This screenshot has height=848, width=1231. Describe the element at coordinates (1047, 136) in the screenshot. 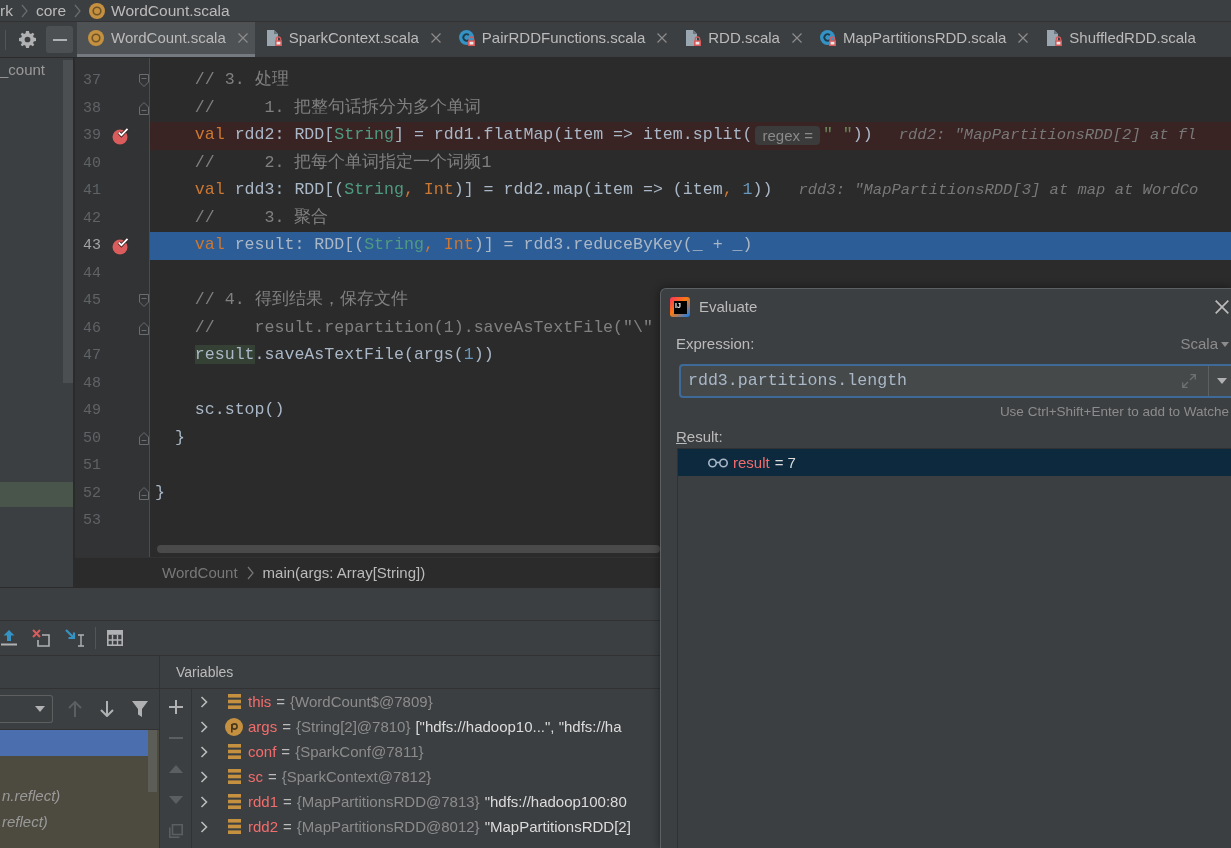

I see `inline-value-hint: rdd2: "MapPartitionsRDD[2] at fl` at that location.